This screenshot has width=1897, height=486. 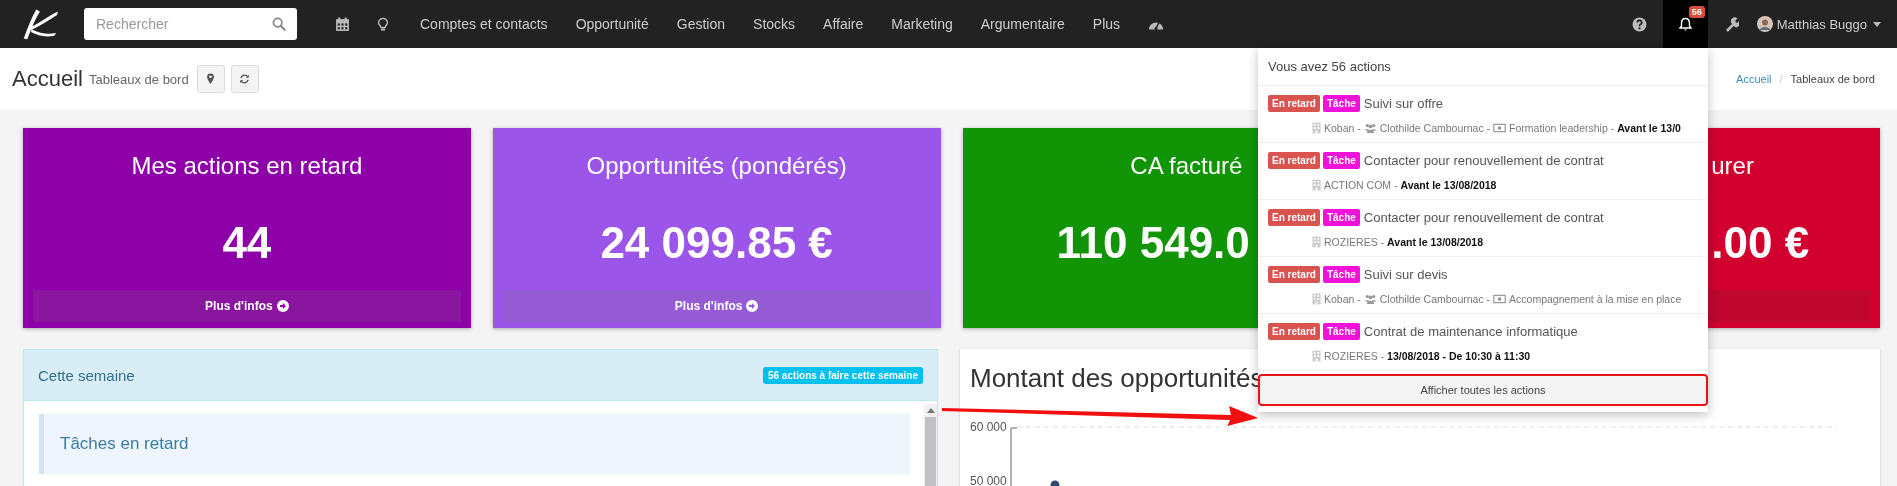 I want to click on action-item: En retard Tâche Suivi sur offre Koban - Clothilde Cambournac - Formation leadership - Avant le 13/0, so click(x=1483, y=114).